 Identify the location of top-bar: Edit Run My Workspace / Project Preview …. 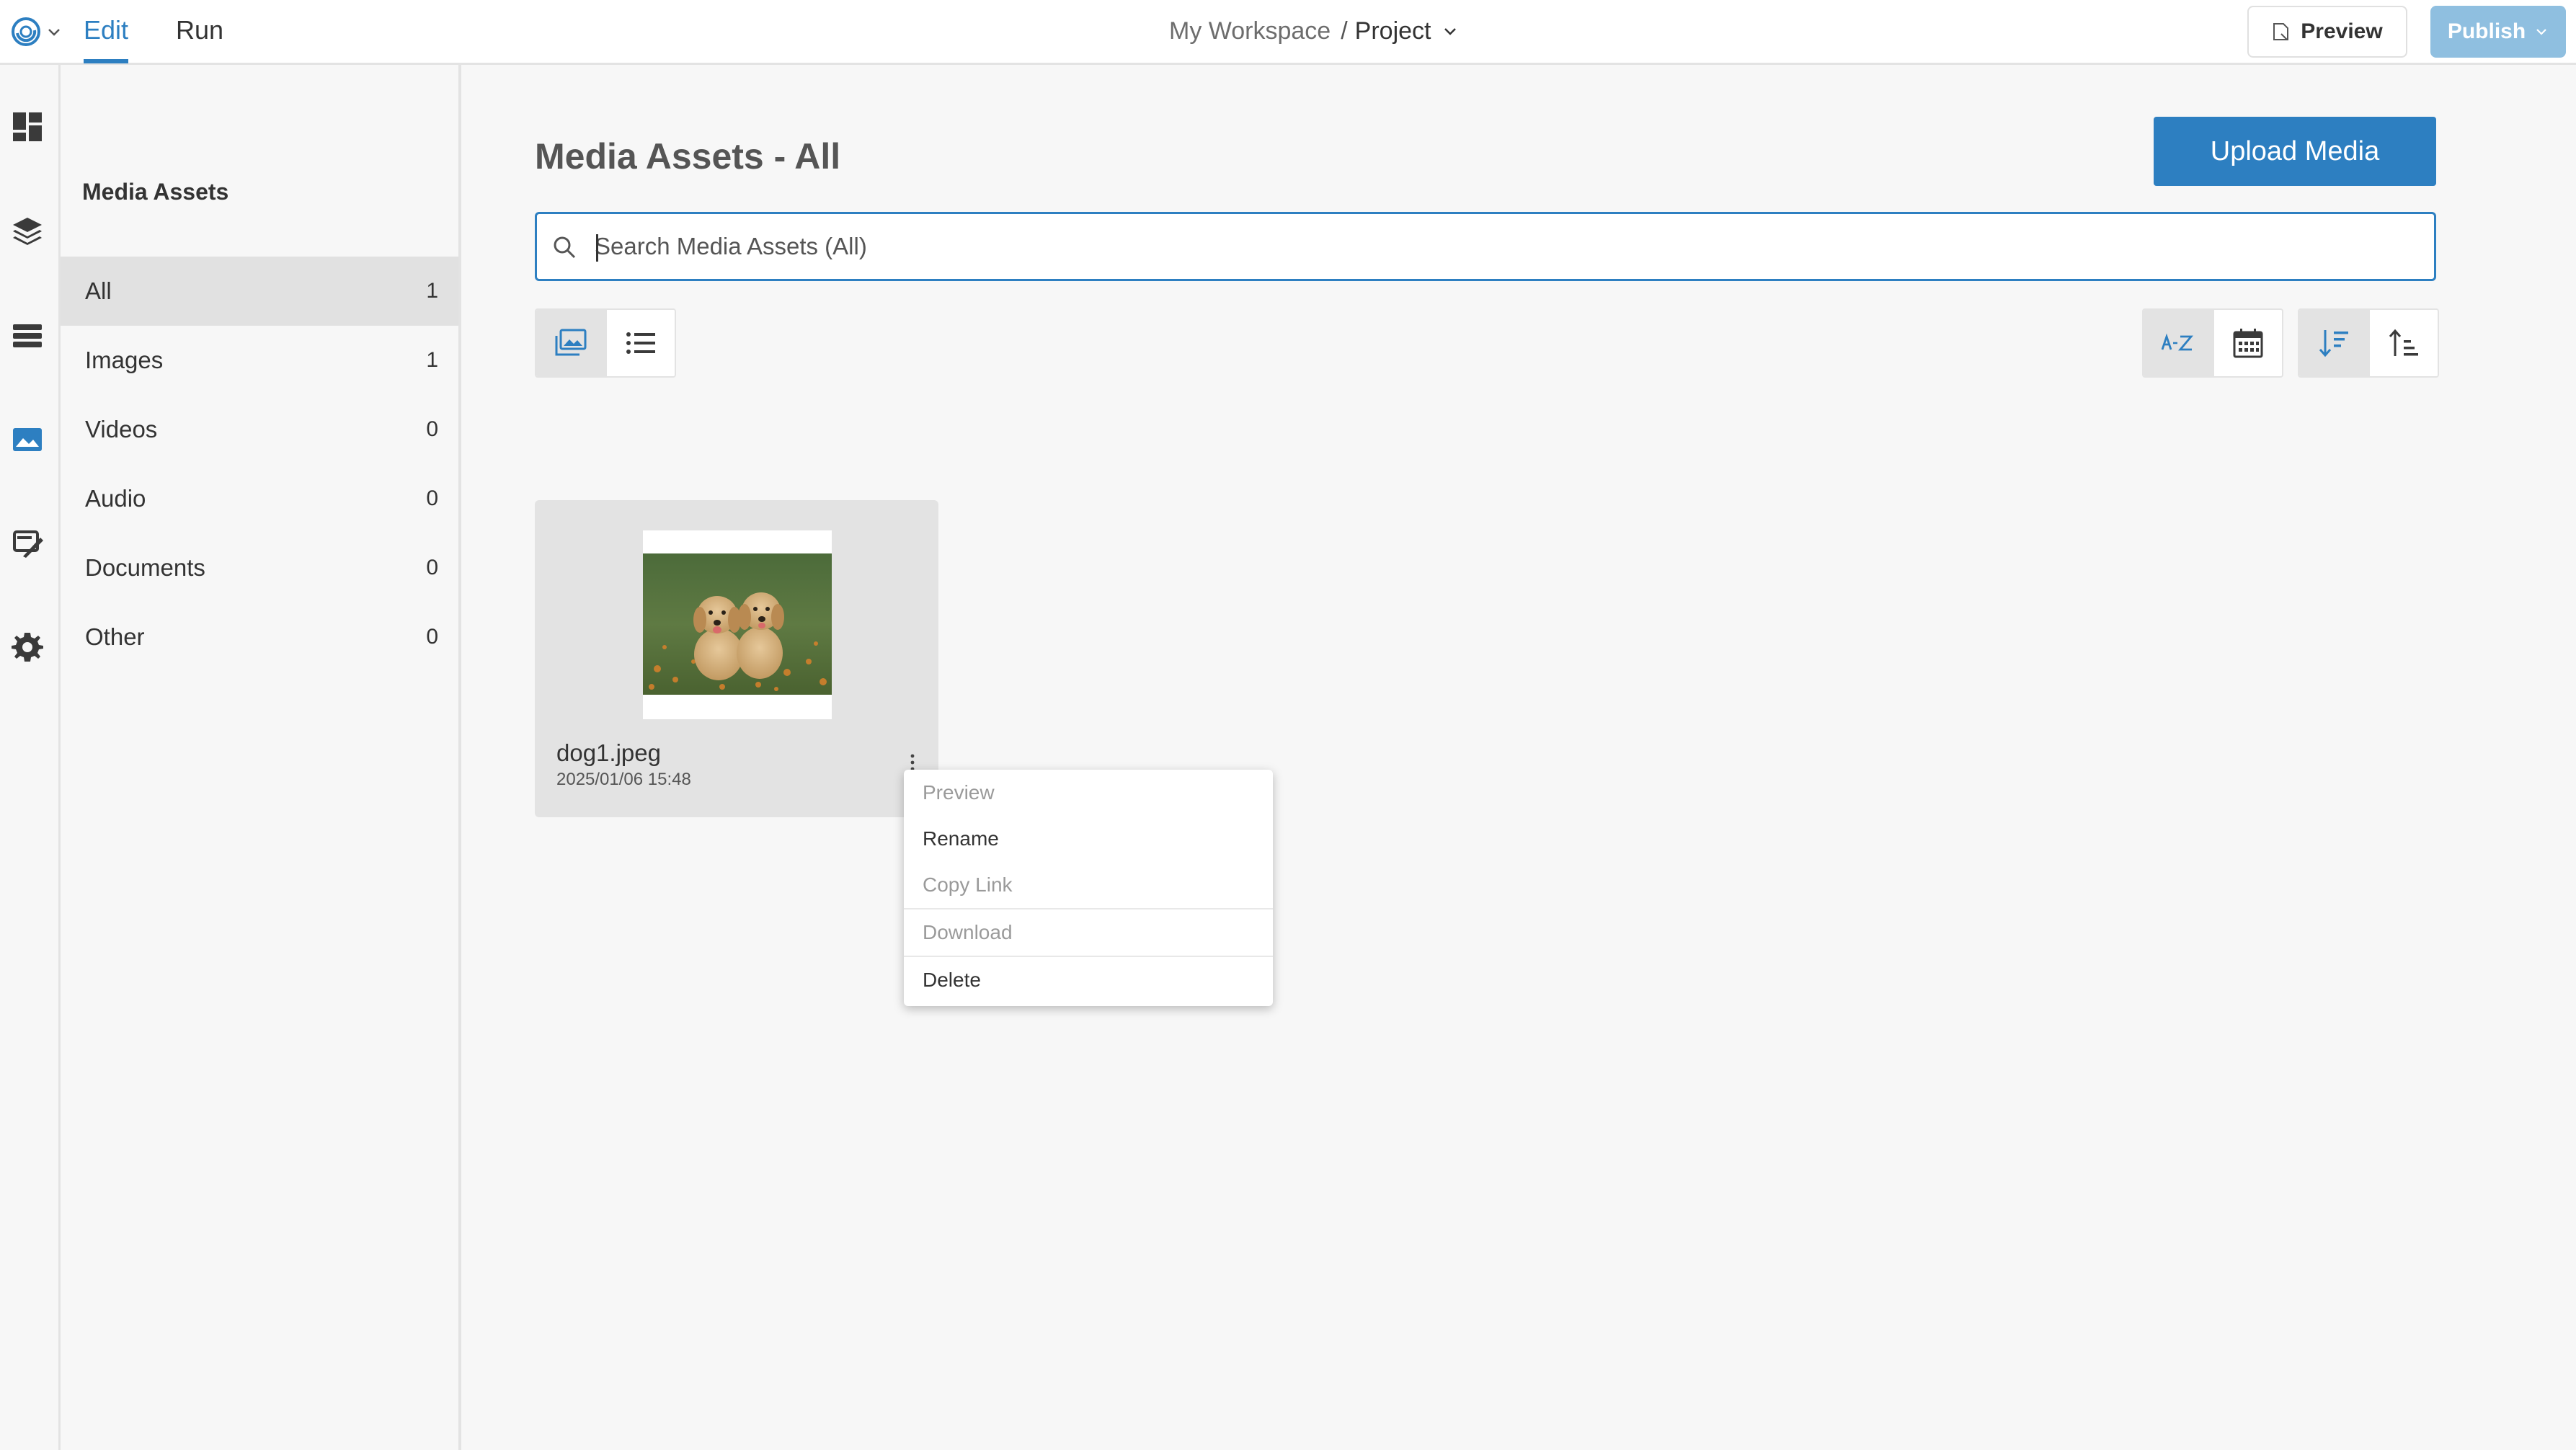
(1288, 32).